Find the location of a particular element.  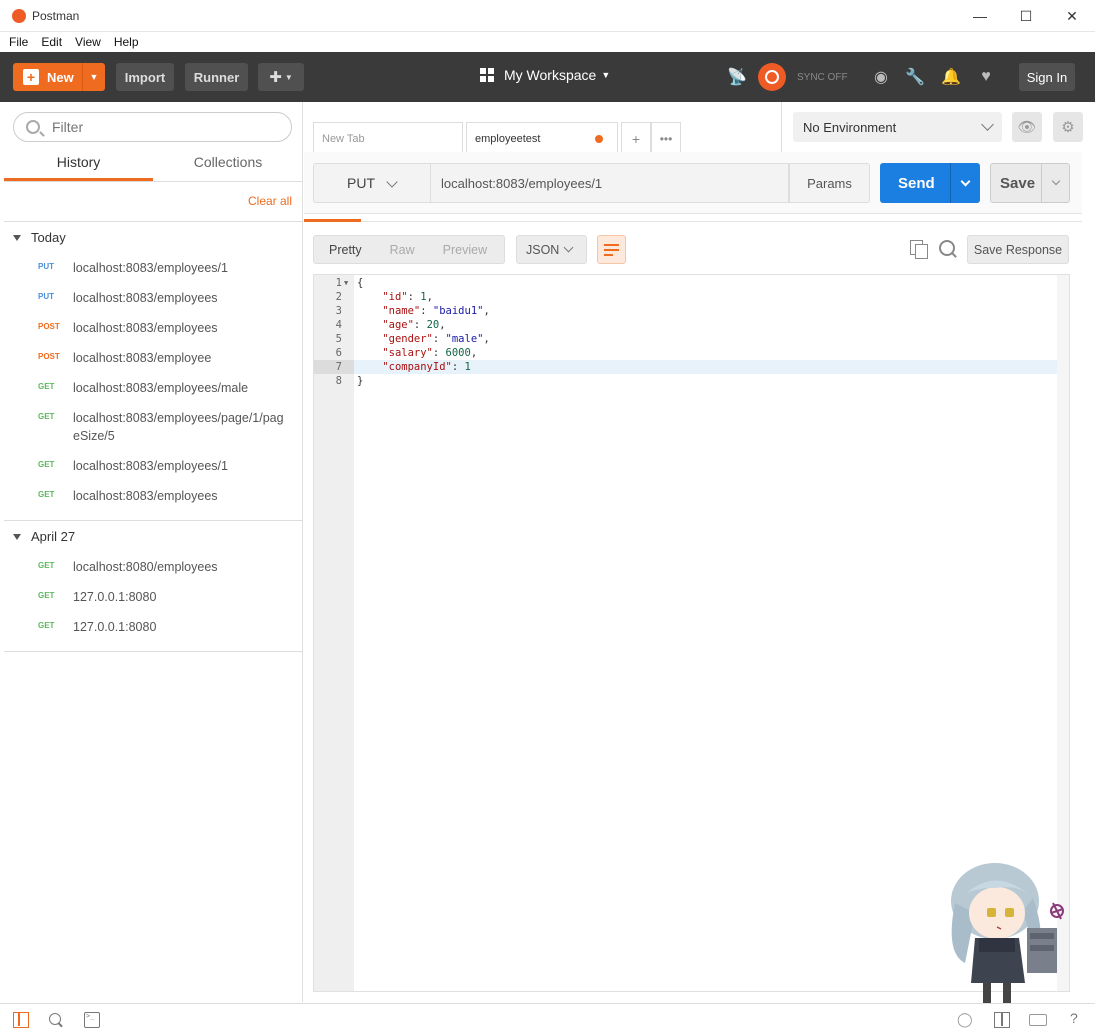

history-item: POST localhost:8083/employees is located at coordinates (153, 328).